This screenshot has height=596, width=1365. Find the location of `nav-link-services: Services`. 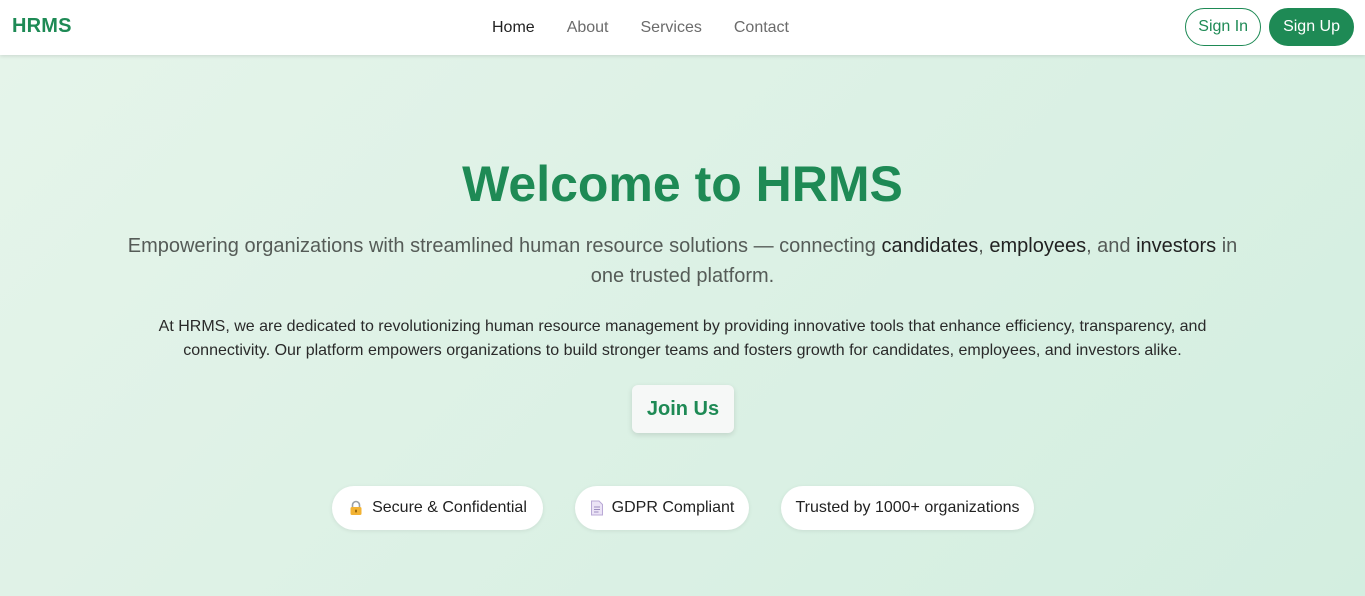

nav-link-services: Services is located at coordinates (671, 28).